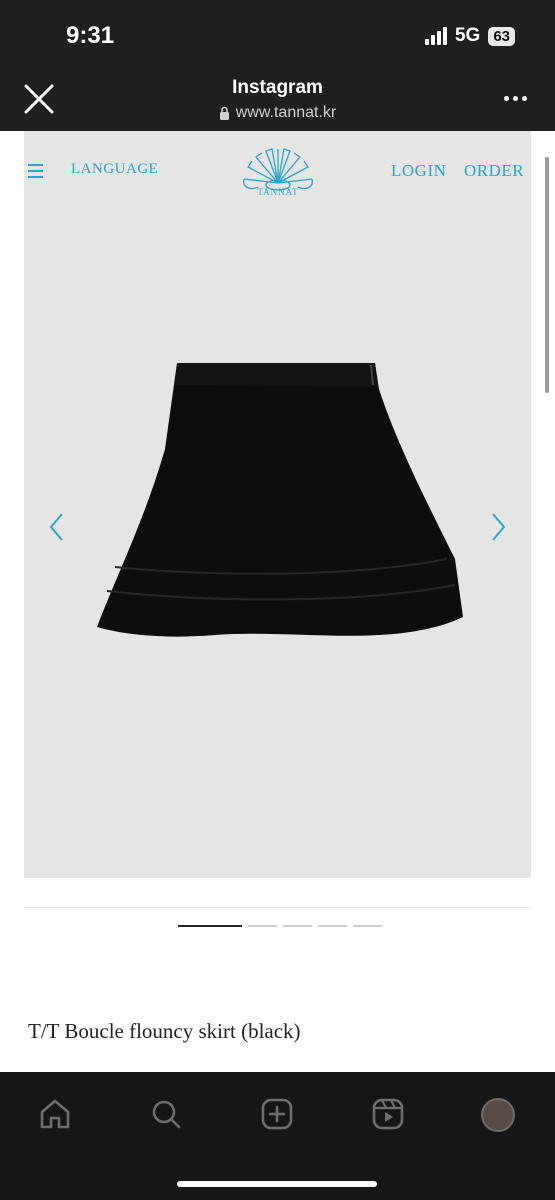 The image size is (555, 1200). Describe the element at coordinates (277, 65) in the screenshot. I see `browser-header: 9:31 5G 63 Instagram www.tannat.kr` at that location.